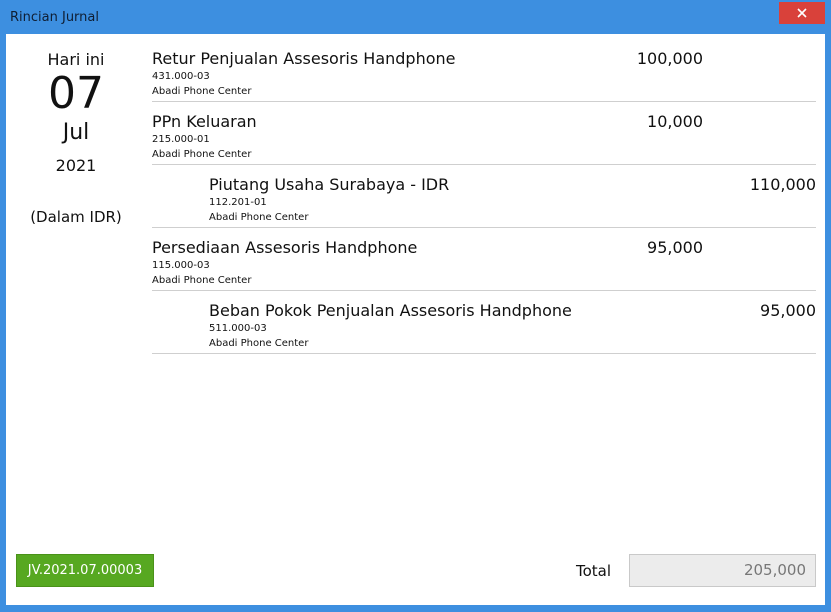 Image resolution: width=831 pixels, height=612 pixels. I want to click on account-code: 115.000-03, so click(181, 265).